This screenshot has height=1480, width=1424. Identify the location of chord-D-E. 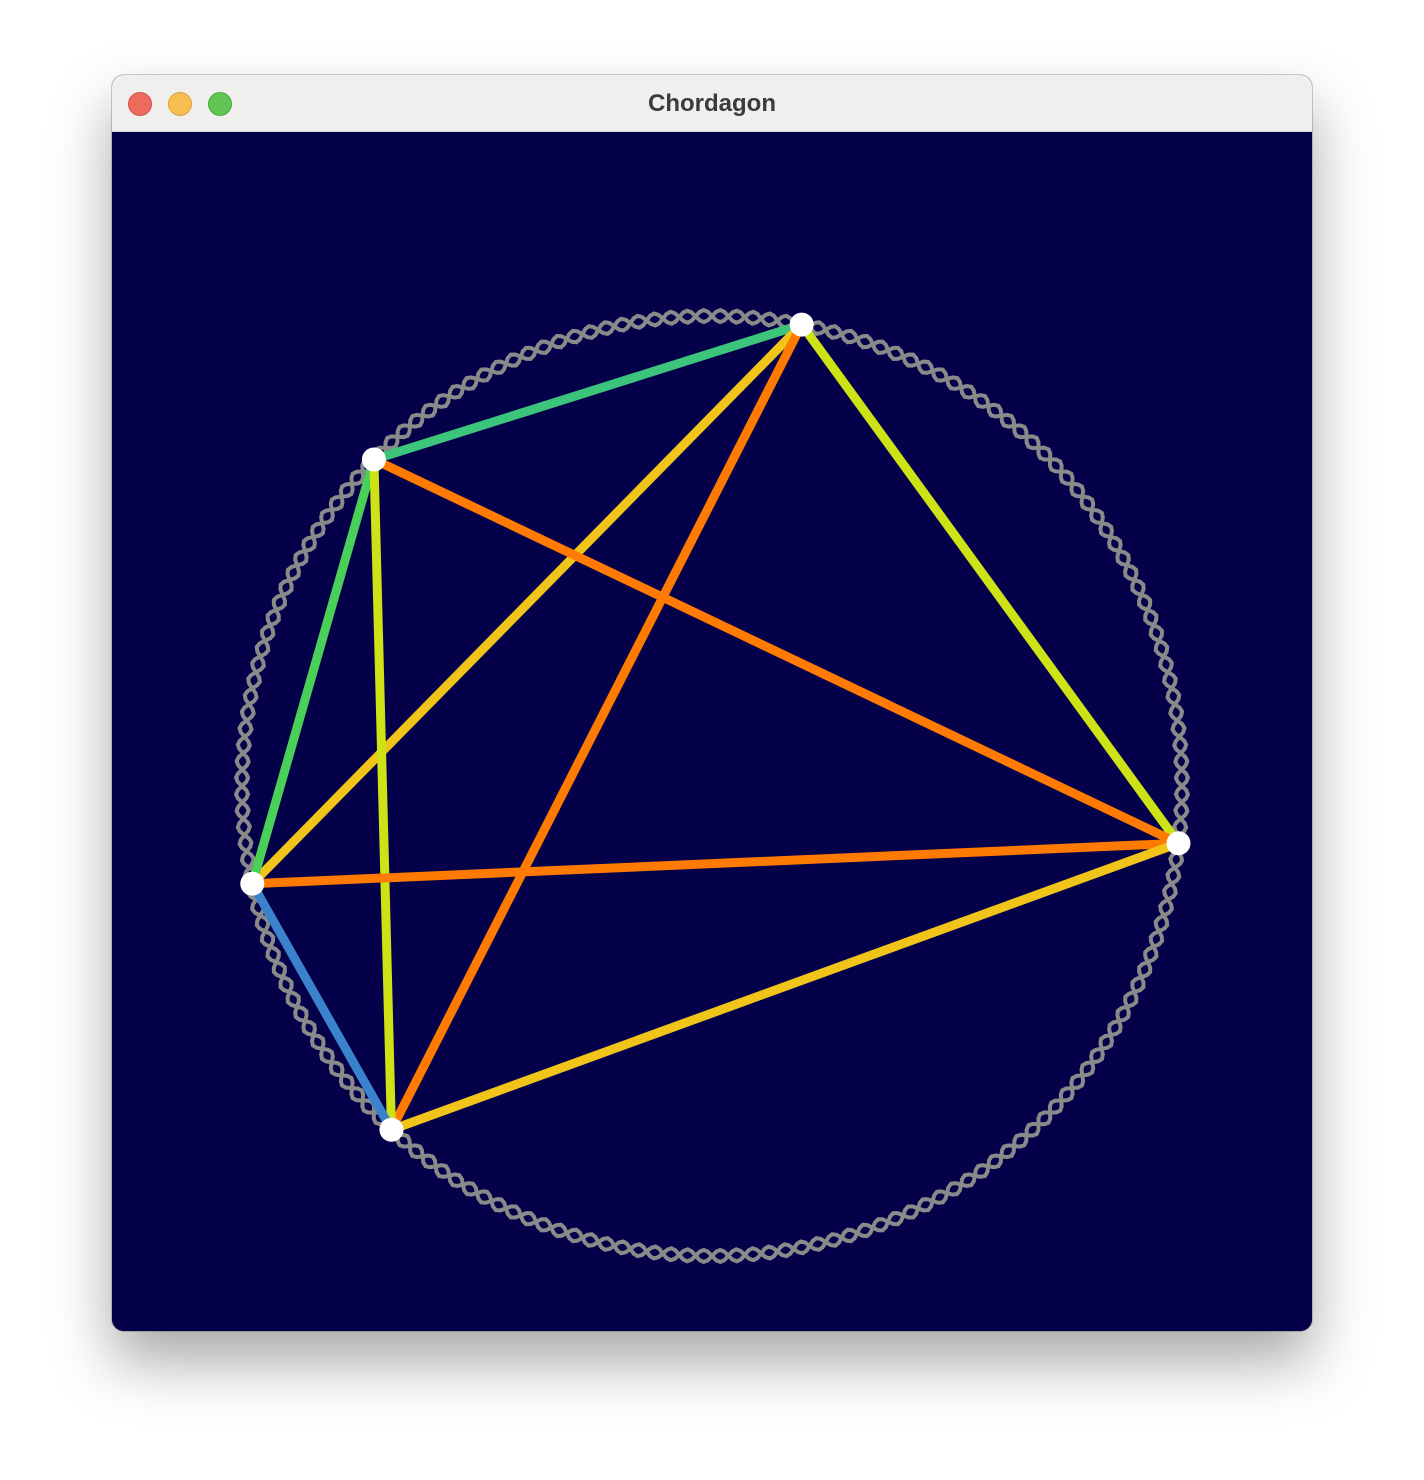
(785, 986).